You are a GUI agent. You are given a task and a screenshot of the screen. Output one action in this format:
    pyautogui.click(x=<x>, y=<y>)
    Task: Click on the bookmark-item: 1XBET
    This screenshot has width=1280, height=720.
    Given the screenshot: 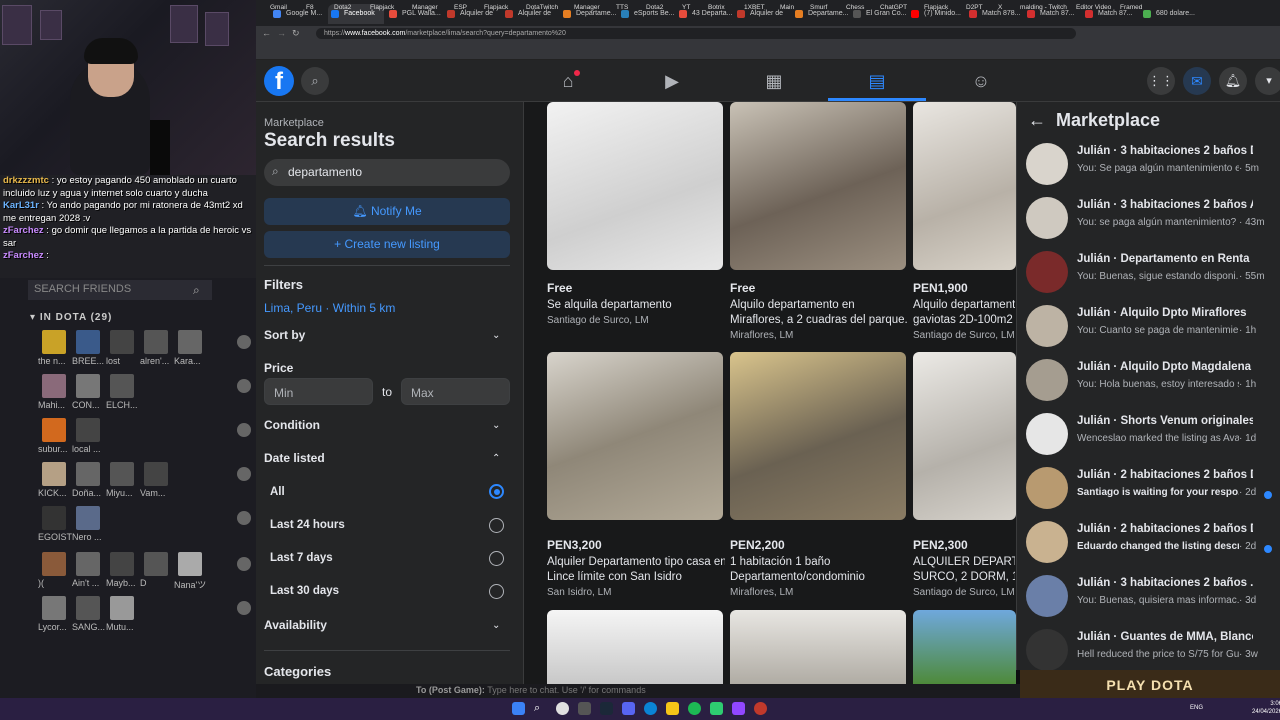 What is the action you would take?
    pyautogui.click(x=754, y=7)
    